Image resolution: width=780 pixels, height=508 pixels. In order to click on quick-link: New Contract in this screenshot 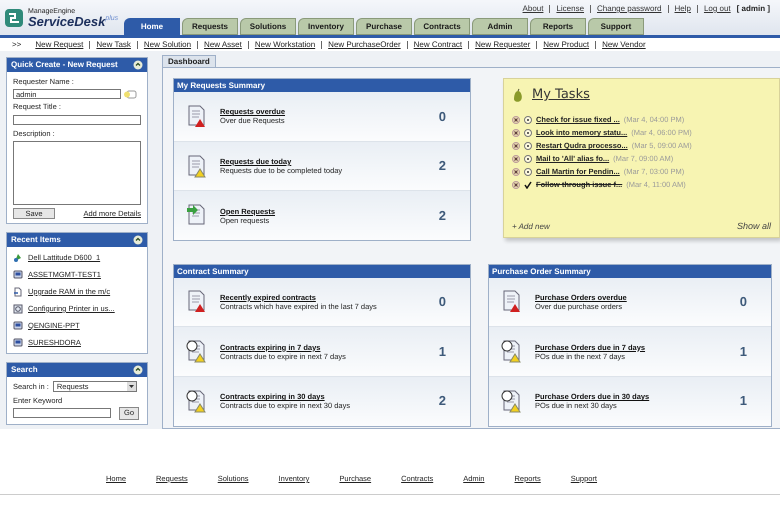, I will do `click(438, 44)`.